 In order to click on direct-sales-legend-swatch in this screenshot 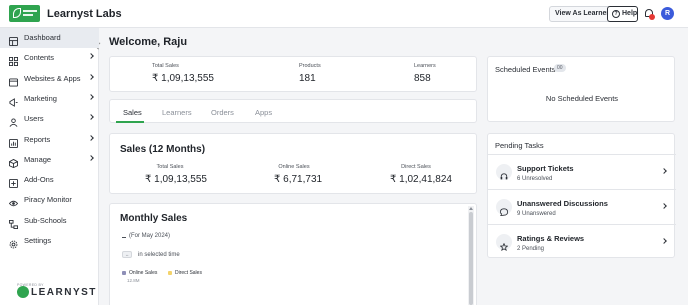, I will do `click(170, 273)`.